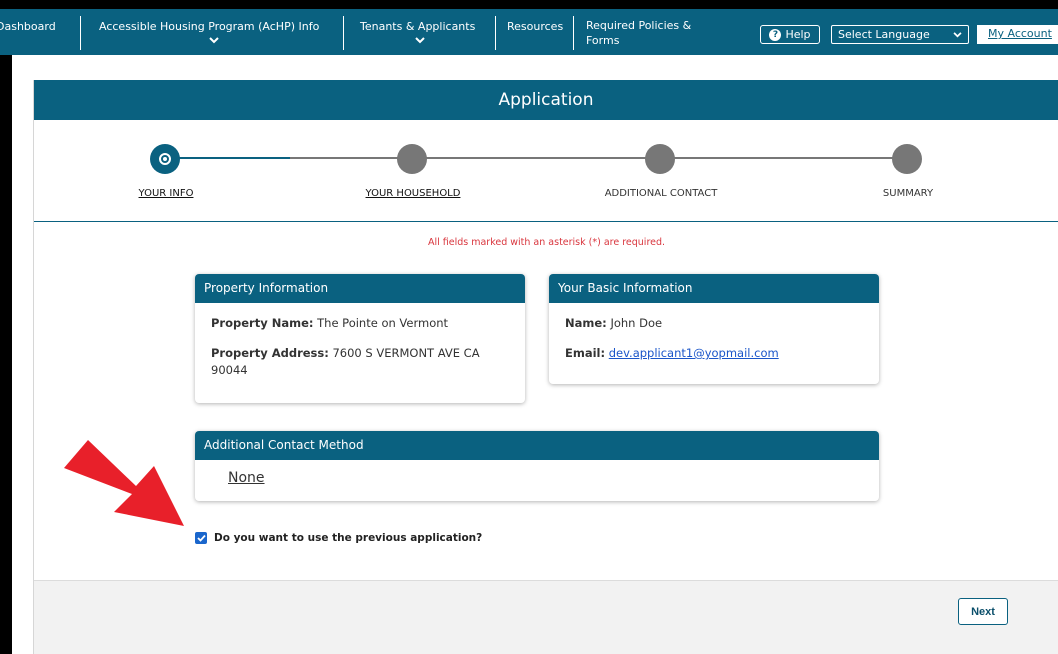 The width and height of the screenshot is (1058, 654). Describe the element at coordinates (262, 323) in the screenshot. I see `property-name-label: Property Name:` at that location.